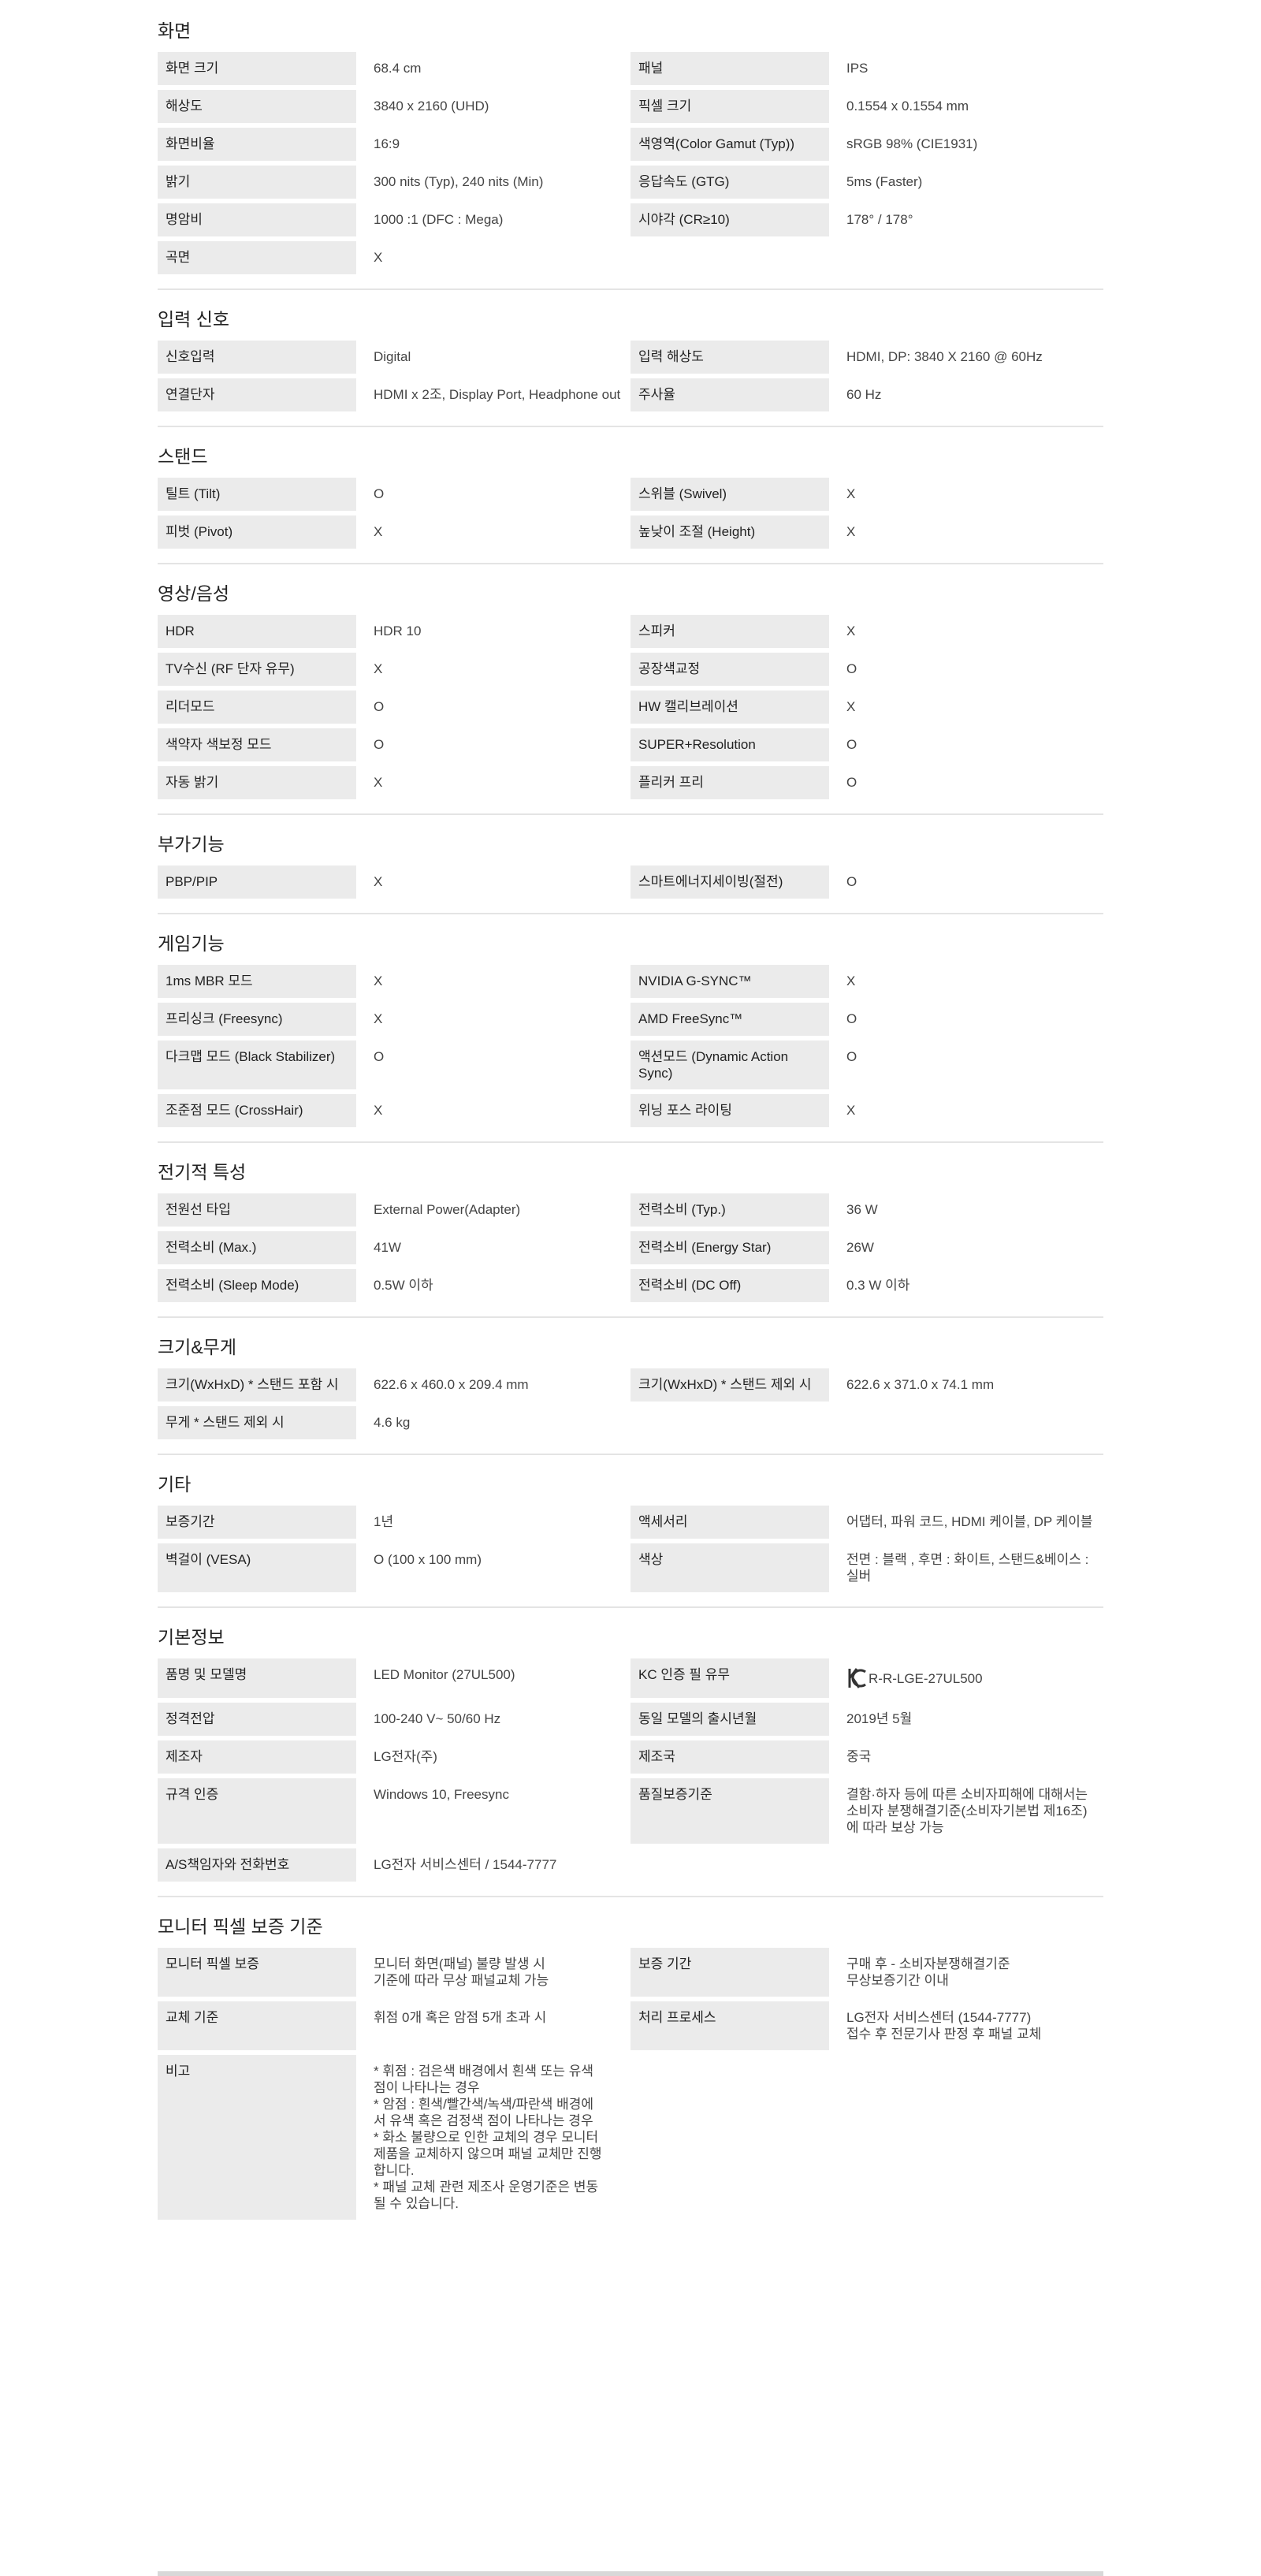  Describe the element at coordinates (437, 1718) in the screenshot. I see `spec-value: 100-240 V~ 50/60 Hz` at that location.